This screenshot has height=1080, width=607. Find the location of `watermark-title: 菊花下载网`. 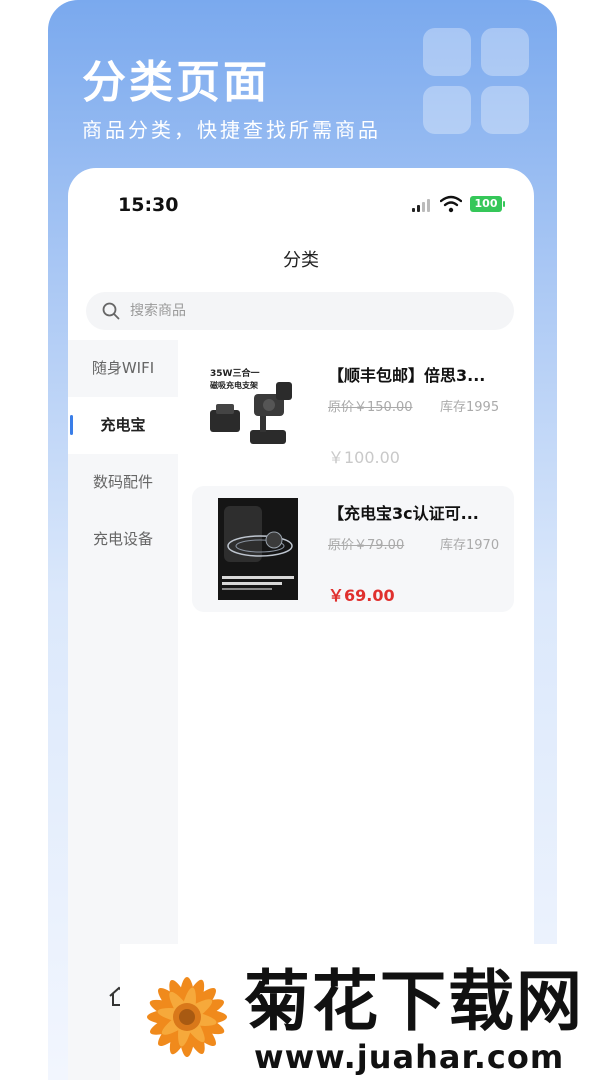

watermark-title: 菊花下载网 is located at coordinates (414, 1001).